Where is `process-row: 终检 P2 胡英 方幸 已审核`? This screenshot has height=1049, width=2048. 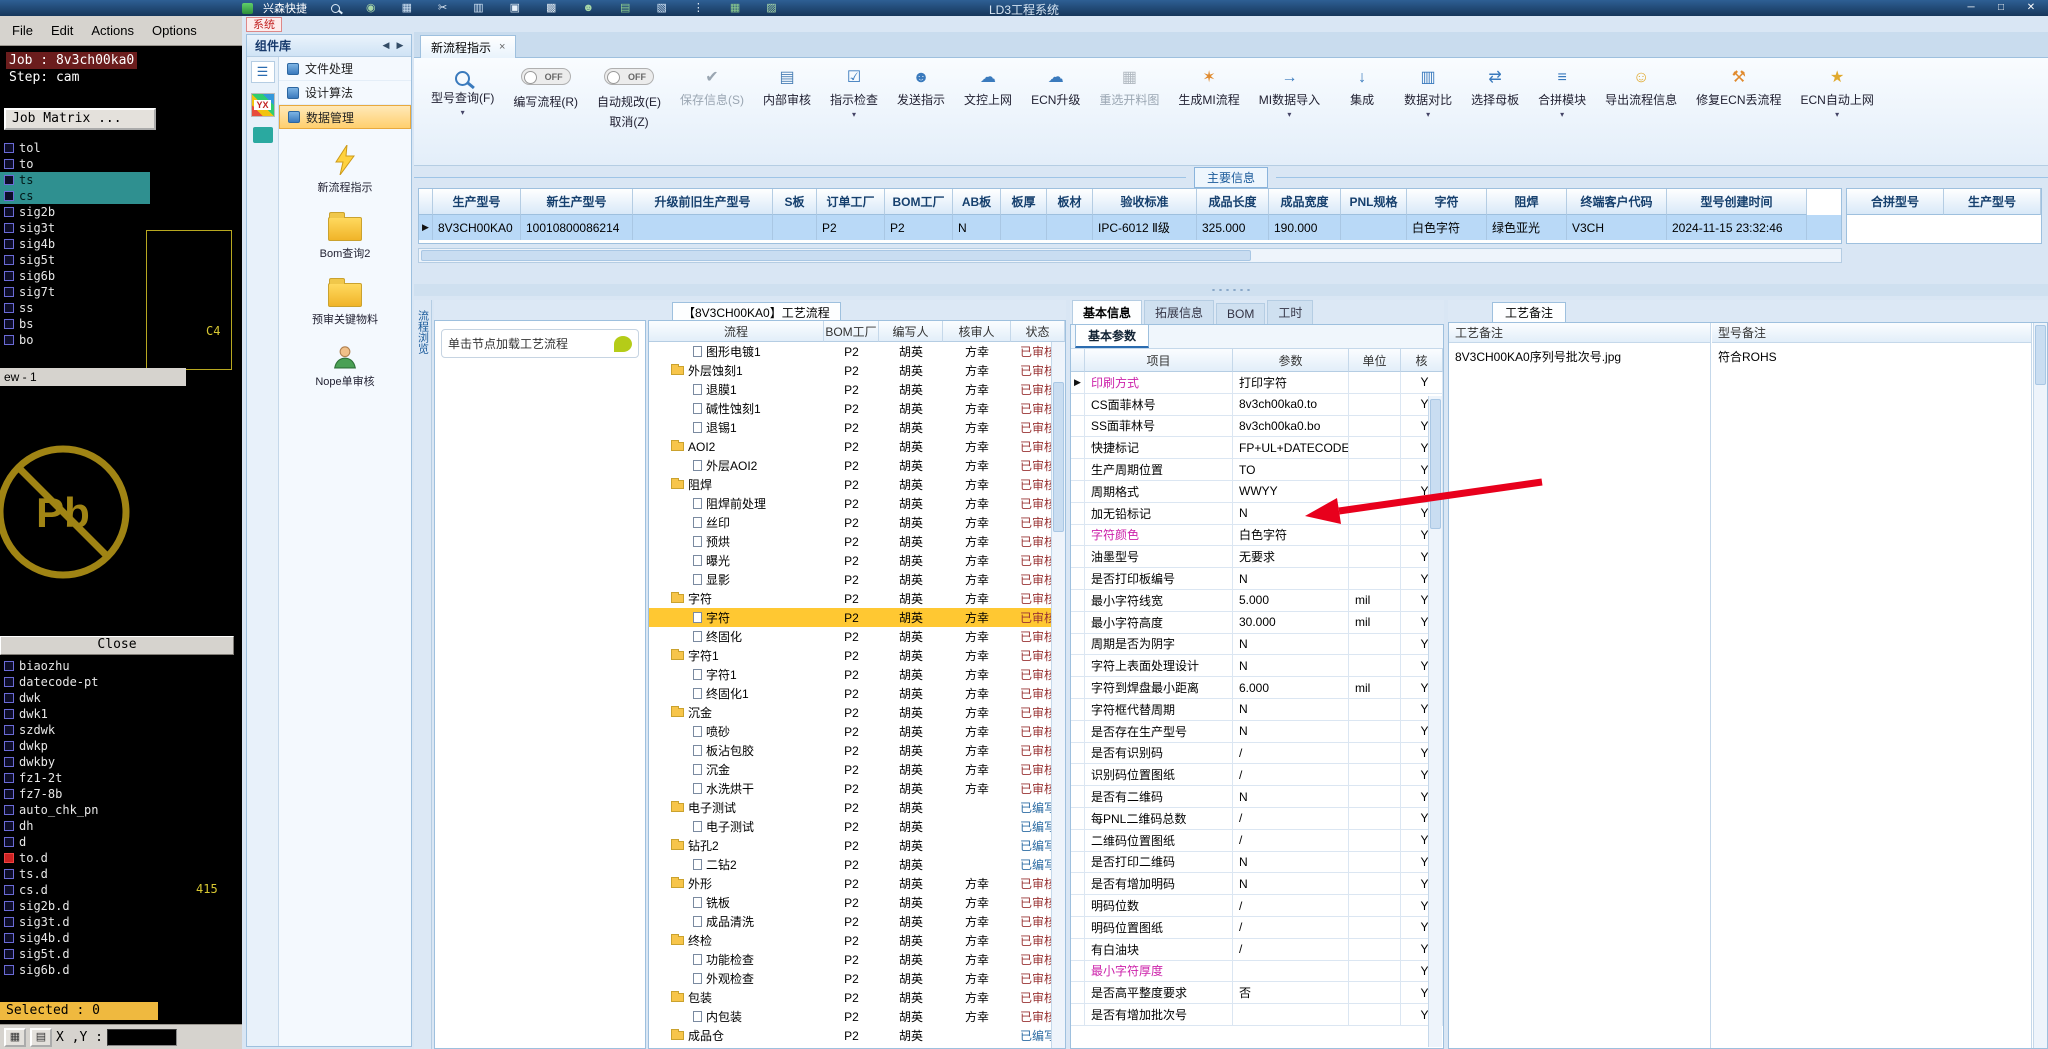 process-row: 终检 P2 胡英 方幸 已审核 is located at coordinates (857, 940).